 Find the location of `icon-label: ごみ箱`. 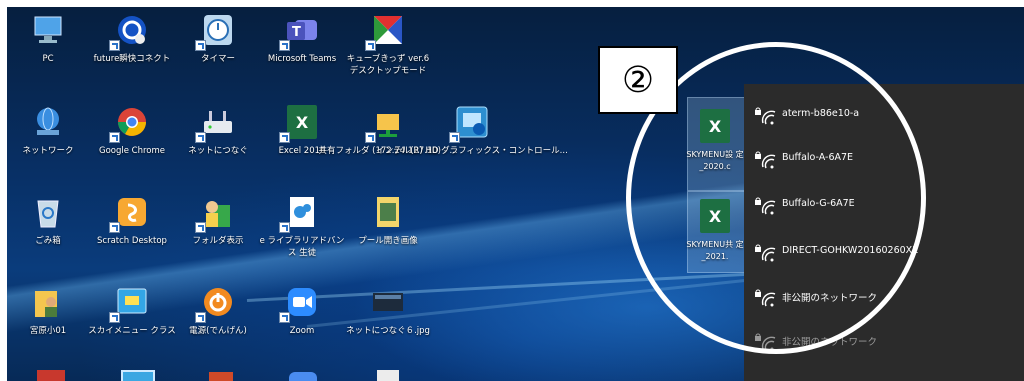

icon-label: ごみ箱 is located at coordinates (48, 241).